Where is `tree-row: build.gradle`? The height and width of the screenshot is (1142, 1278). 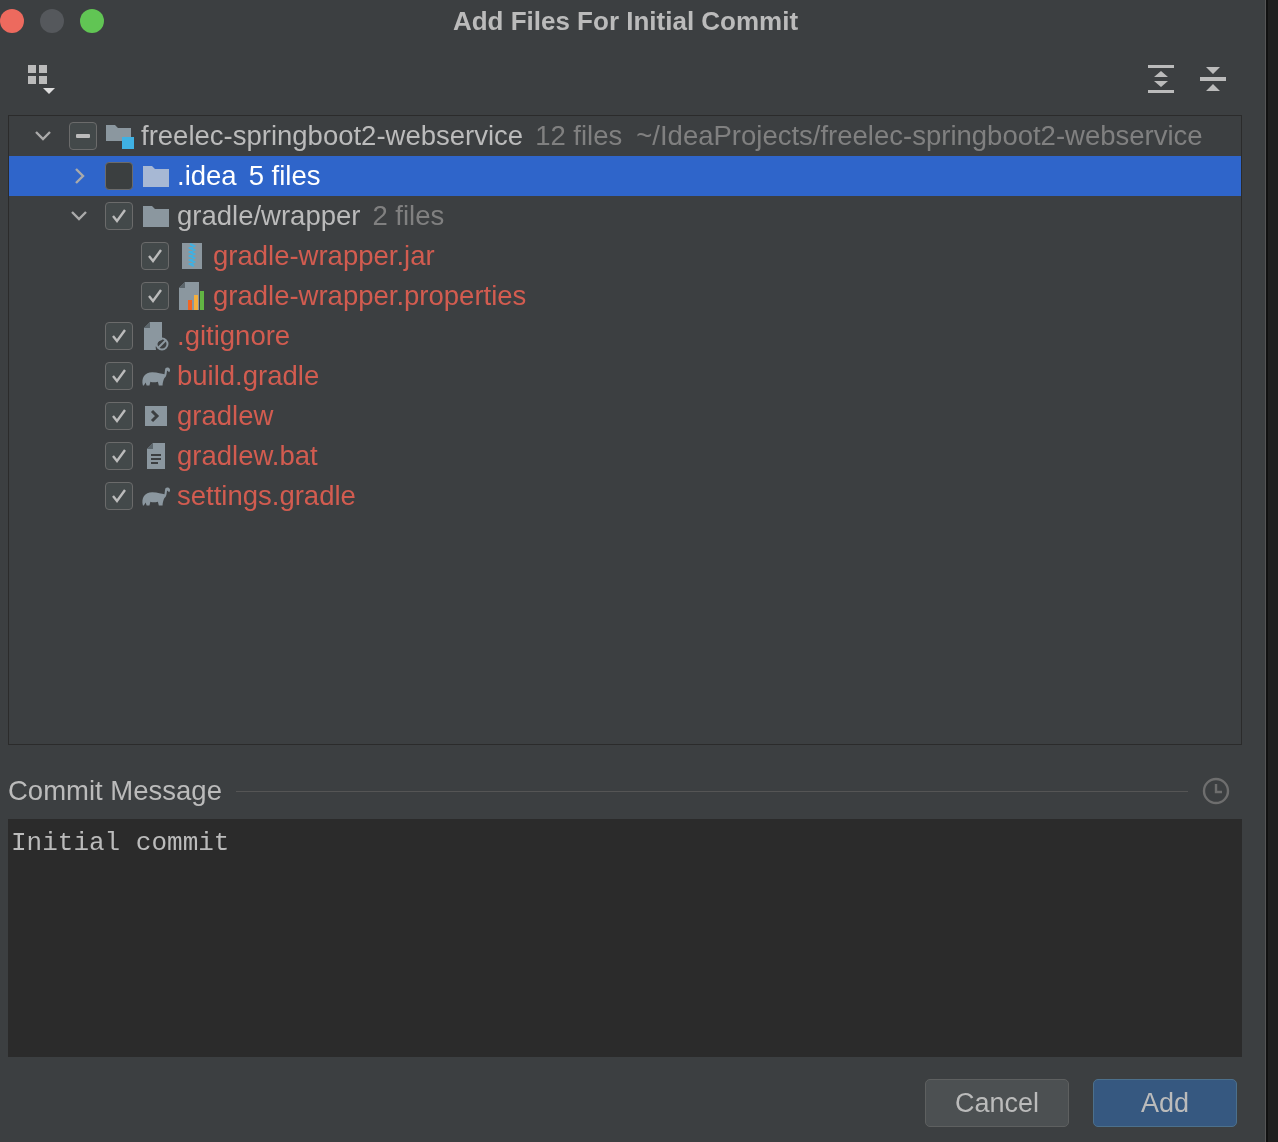 tree-row: build.gradle is located at coordinates (625, 376).